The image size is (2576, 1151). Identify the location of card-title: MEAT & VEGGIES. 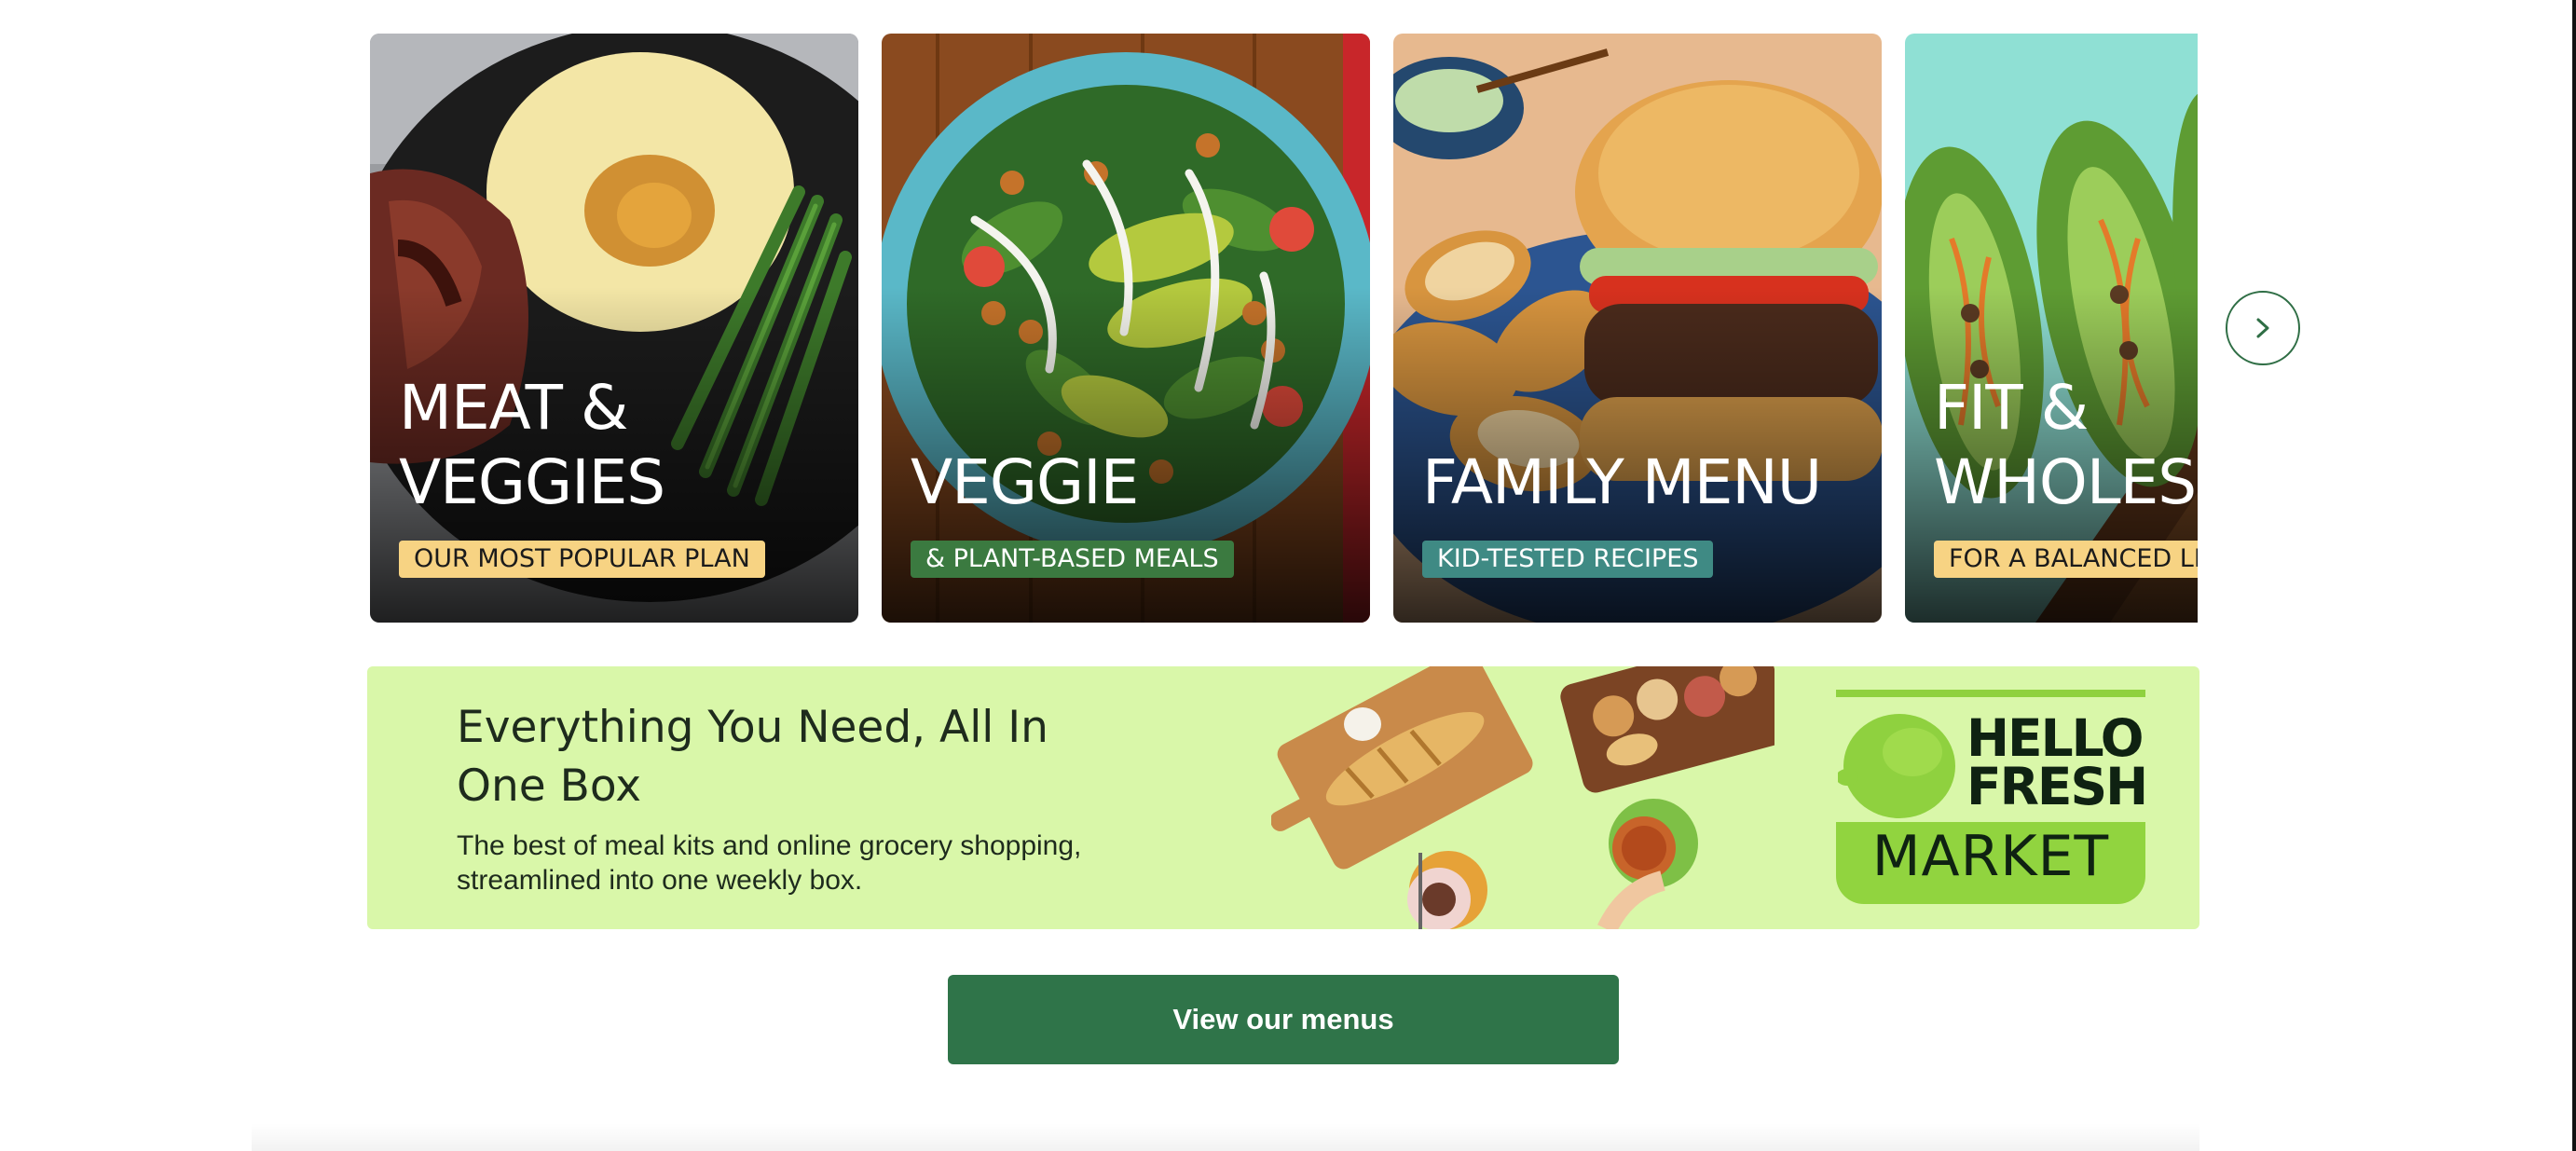
(532, 445).